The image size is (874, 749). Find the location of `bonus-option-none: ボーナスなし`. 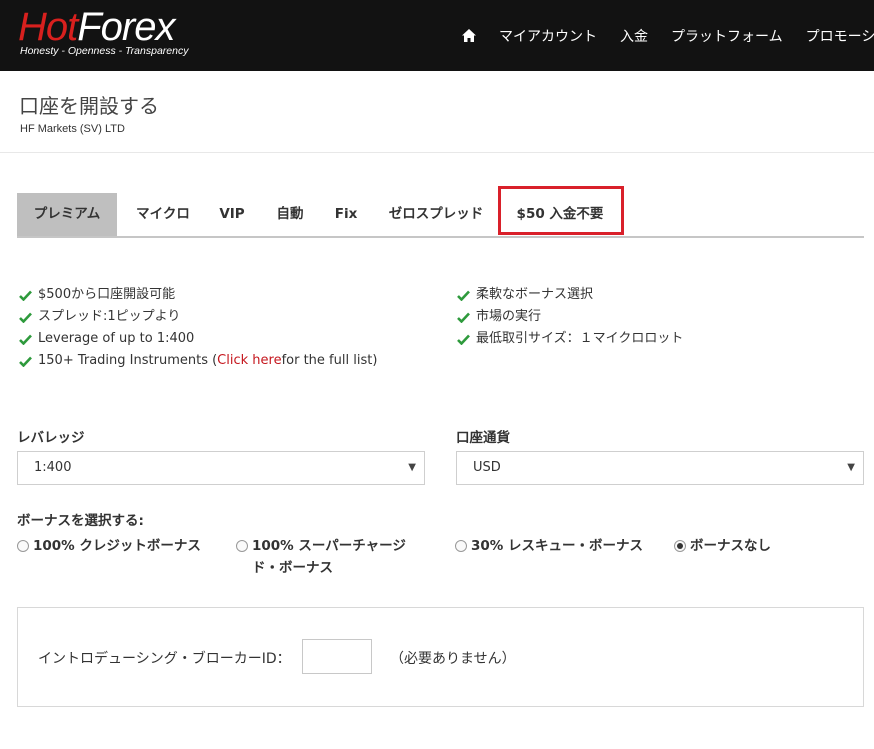

bonus-option-none: ボーナスなし is located at coordinates (722, 546).